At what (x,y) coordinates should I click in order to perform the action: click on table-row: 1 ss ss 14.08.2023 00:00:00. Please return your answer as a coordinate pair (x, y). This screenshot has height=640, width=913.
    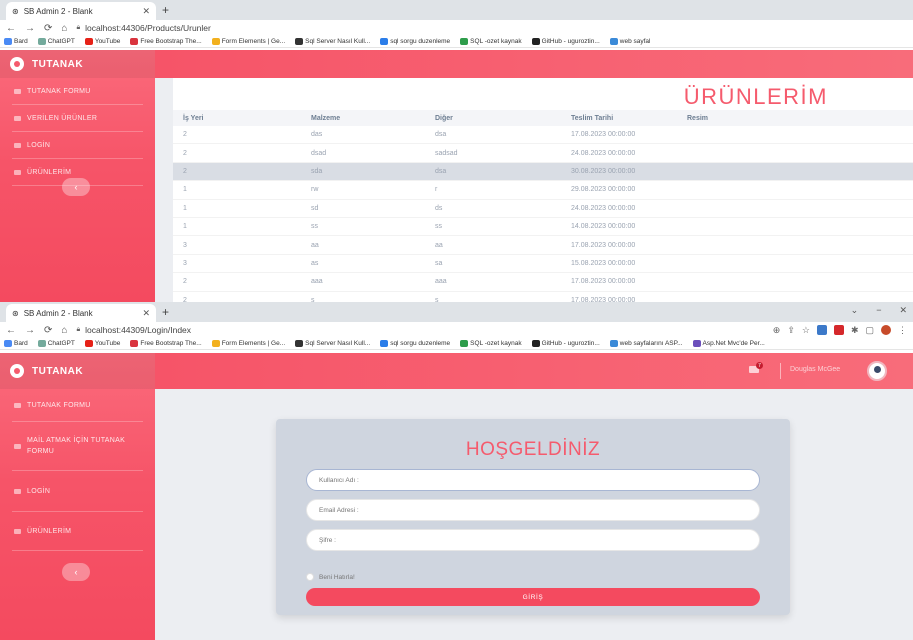
    Looking at the image, I should click on (543, 227).